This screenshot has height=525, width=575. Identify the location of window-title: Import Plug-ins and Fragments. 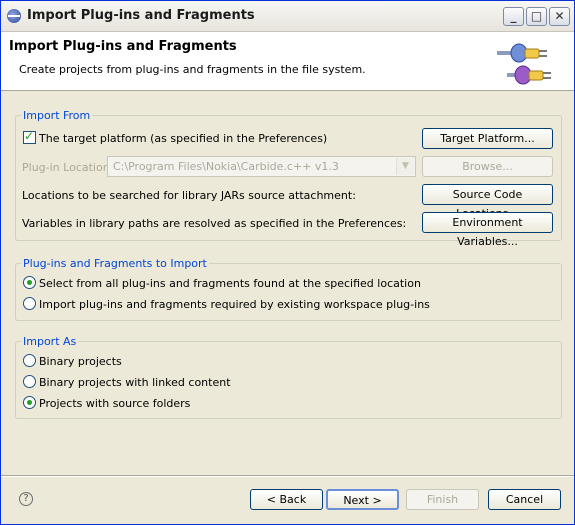
(141, 15).